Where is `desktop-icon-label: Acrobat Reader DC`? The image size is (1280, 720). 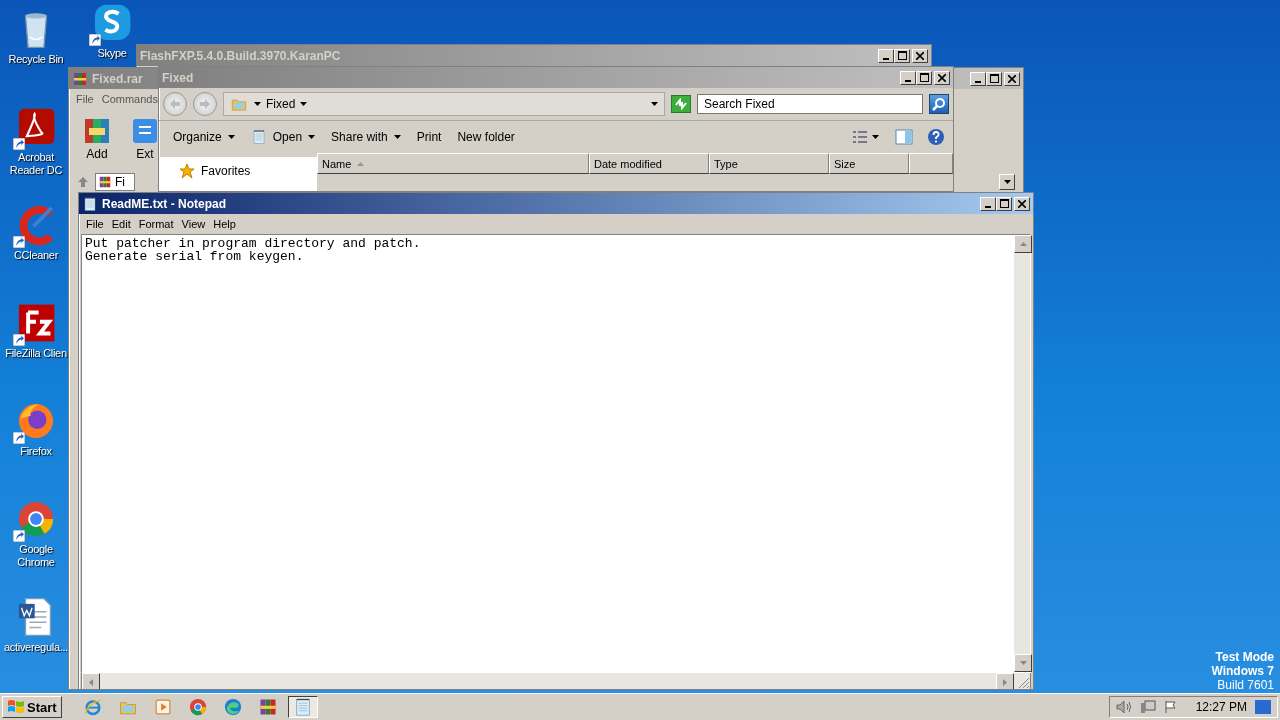
desktop-icon-label: Acrobat Reader DC is located at coordinates (36, 164).